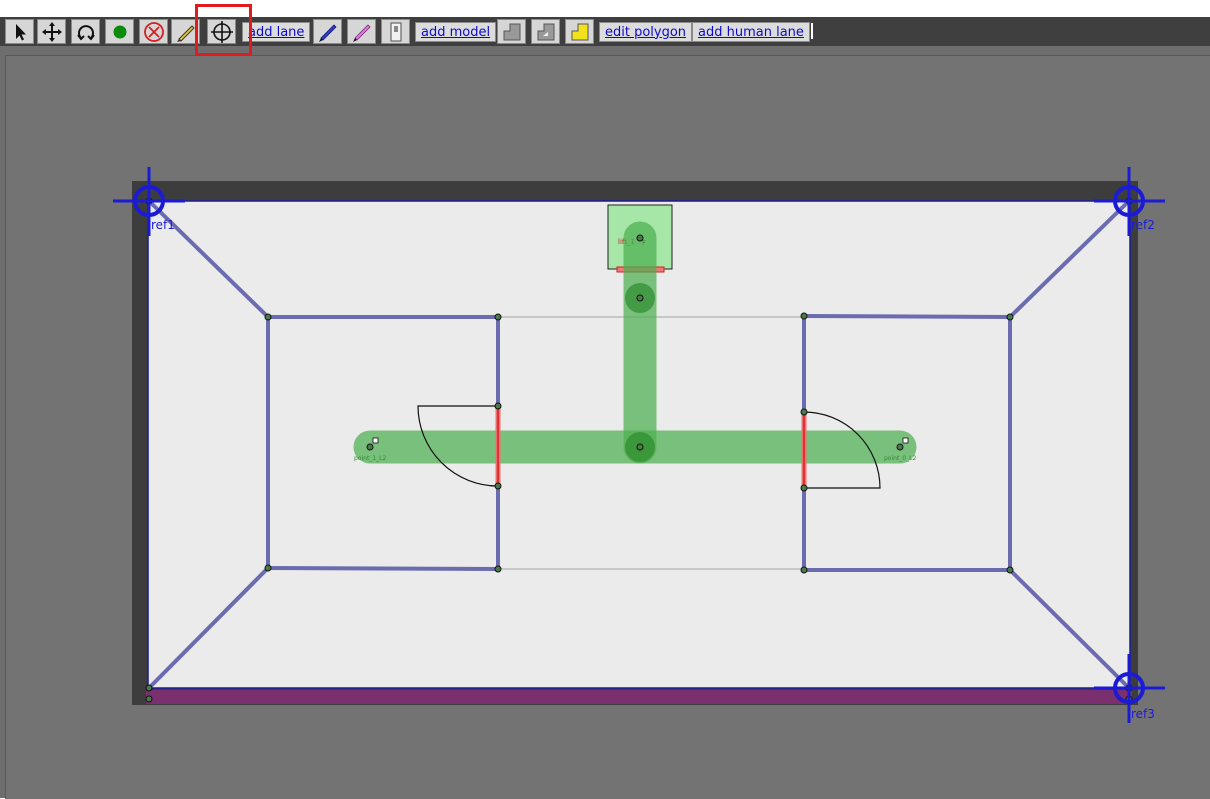 The width and height of the screenshot is (1210, 799). Describe the element at coordinates (900, 458) in the screenshot. I see `lane-point-label: point_0_L2` at that location.